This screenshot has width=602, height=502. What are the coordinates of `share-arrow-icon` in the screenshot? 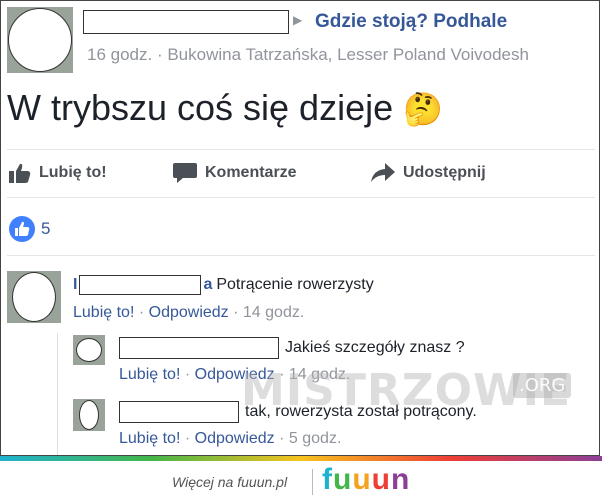 It's located at (383, 172).